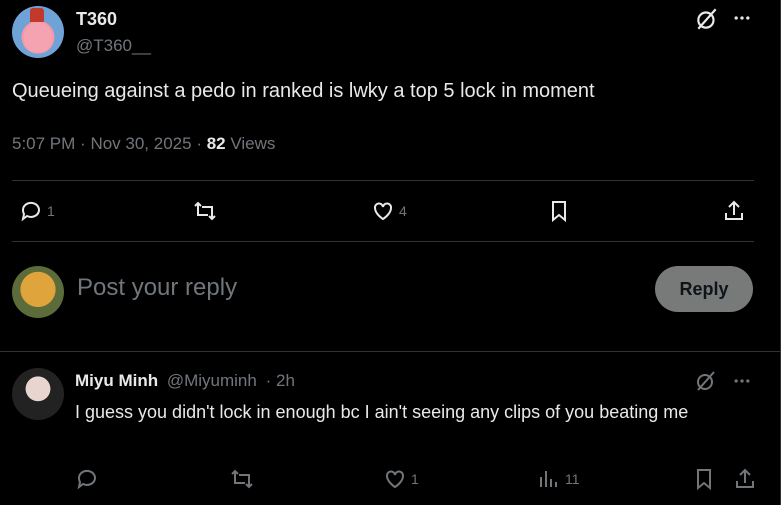  Describe the element at coordinates (285, 380) in the screenshot. I see `reply-time: 2h` at that location.